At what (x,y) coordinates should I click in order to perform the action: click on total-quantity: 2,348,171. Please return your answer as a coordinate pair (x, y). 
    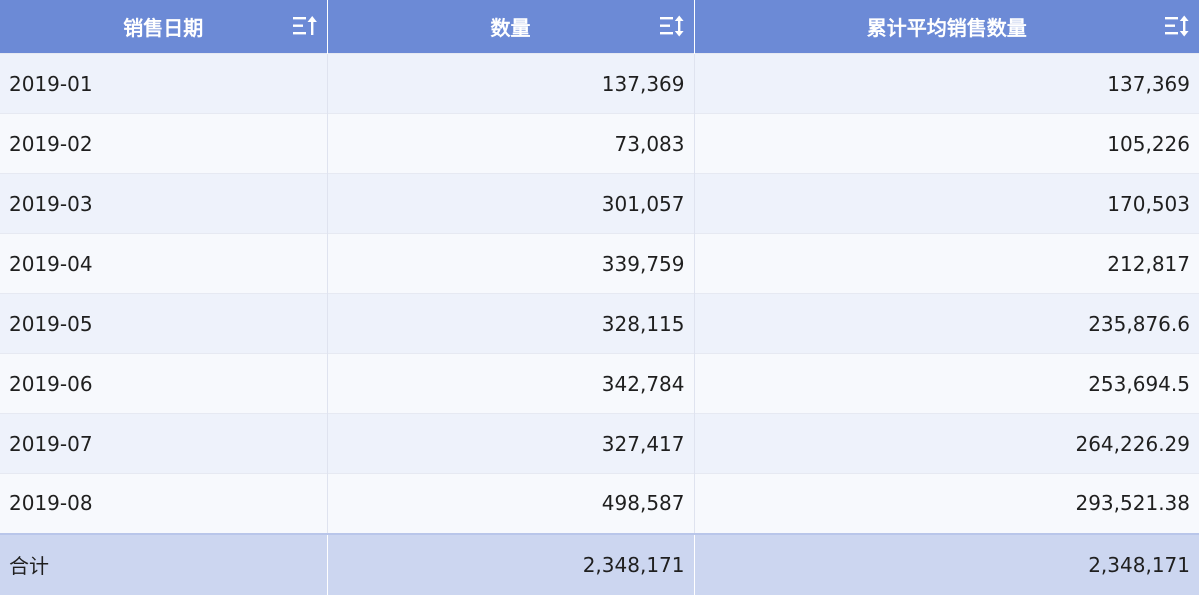
    Looking at the image, I should click on (510, 563).